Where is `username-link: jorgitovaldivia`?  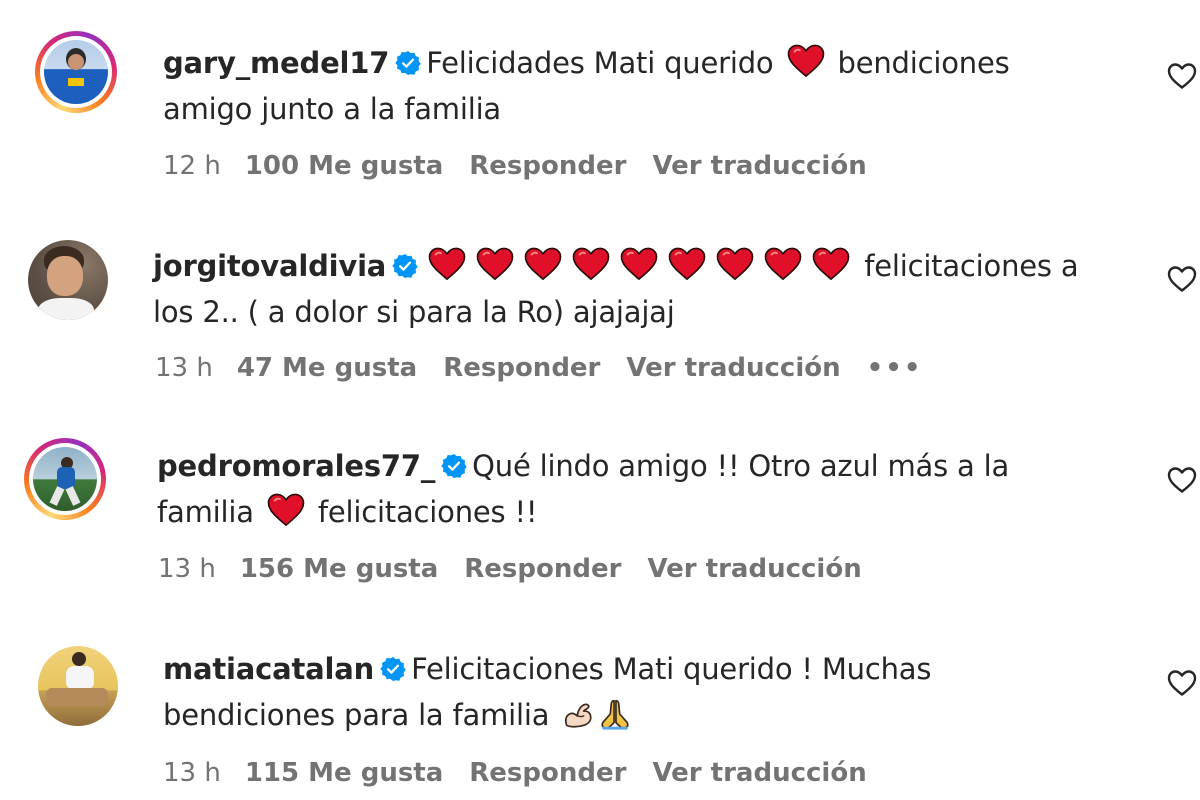
username-link: jorgitovaldivia is located at coordinates (269, 266).